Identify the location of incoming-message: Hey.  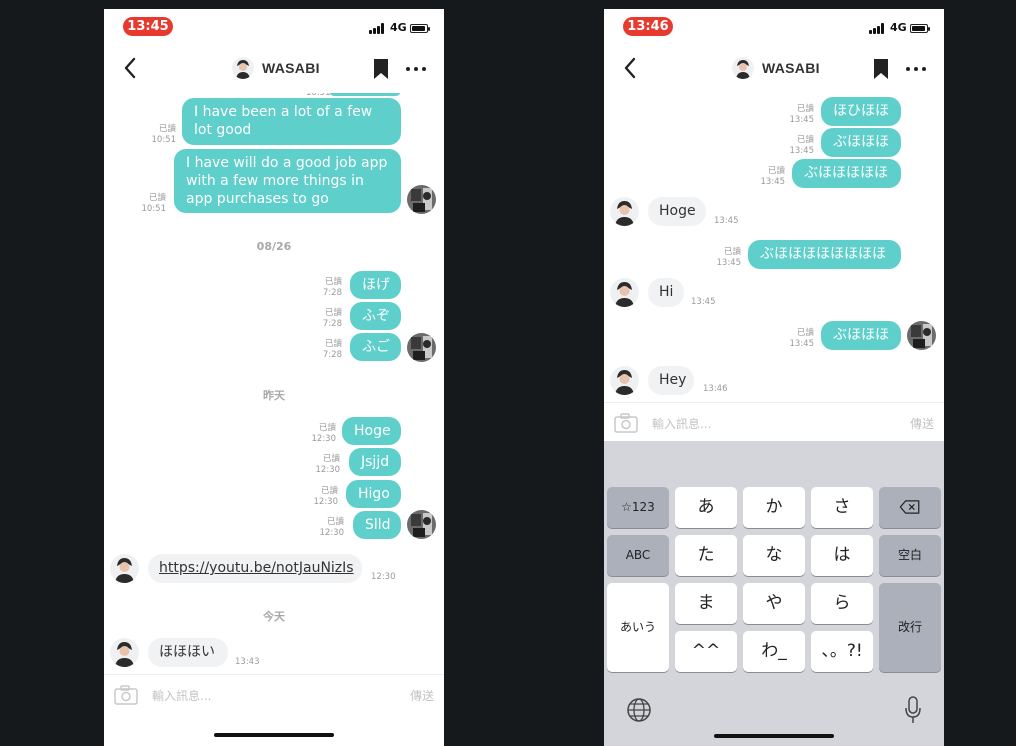
(671, 380).